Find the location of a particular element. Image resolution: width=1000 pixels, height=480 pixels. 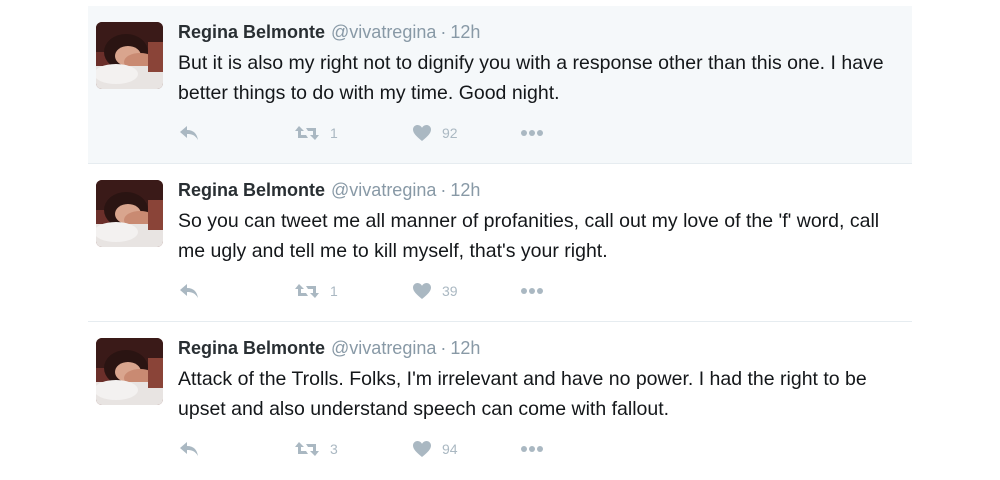

tweet-actions: 3 94 is located at coordinates (428, 449).